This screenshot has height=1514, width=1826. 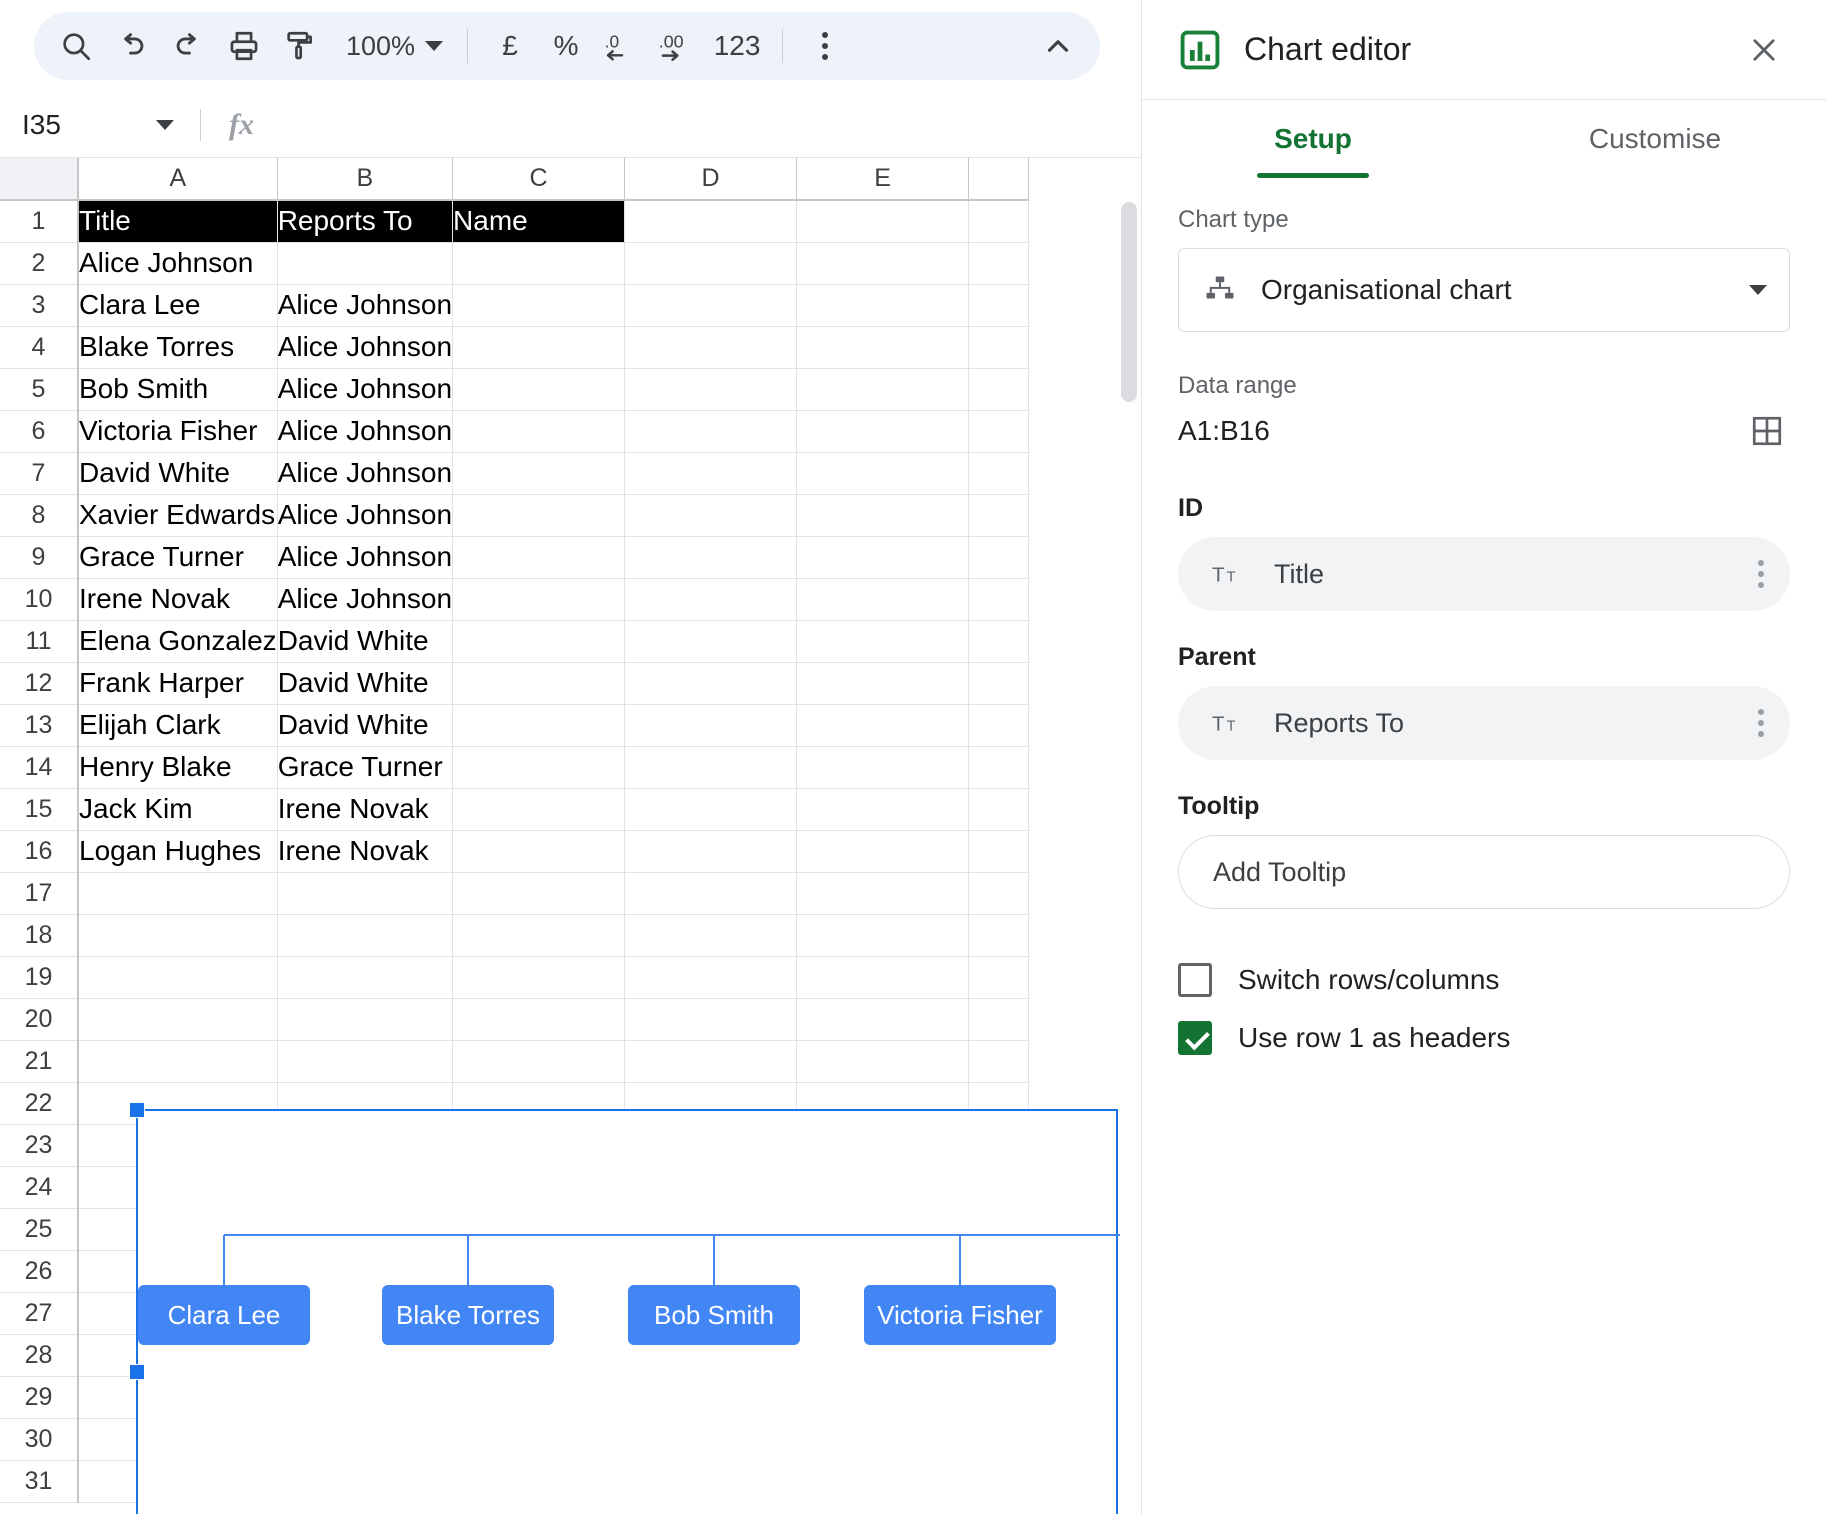 What do you see at coordinates (539, 263) in the screenshot?
I see `cell-C2` at bounding box center [539, 263].